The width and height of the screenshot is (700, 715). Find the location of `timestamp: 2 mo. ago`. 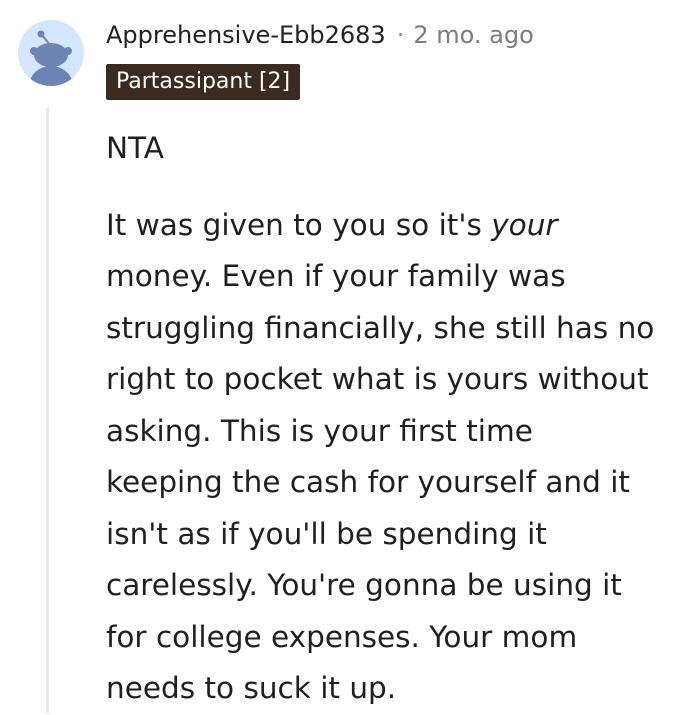

timestamp: 2 mo. ago is located at coordinates (473, 35).